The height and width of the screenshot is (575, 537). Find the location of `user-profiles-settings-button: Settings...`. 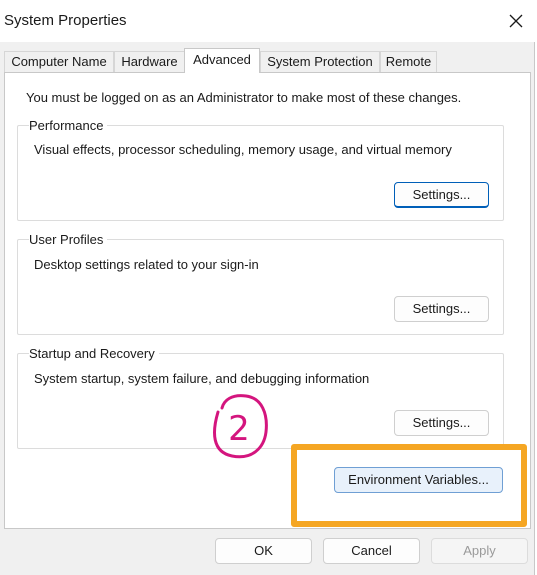

user-profiles-settings-button: Settings... is located at coordinates (441, 309).